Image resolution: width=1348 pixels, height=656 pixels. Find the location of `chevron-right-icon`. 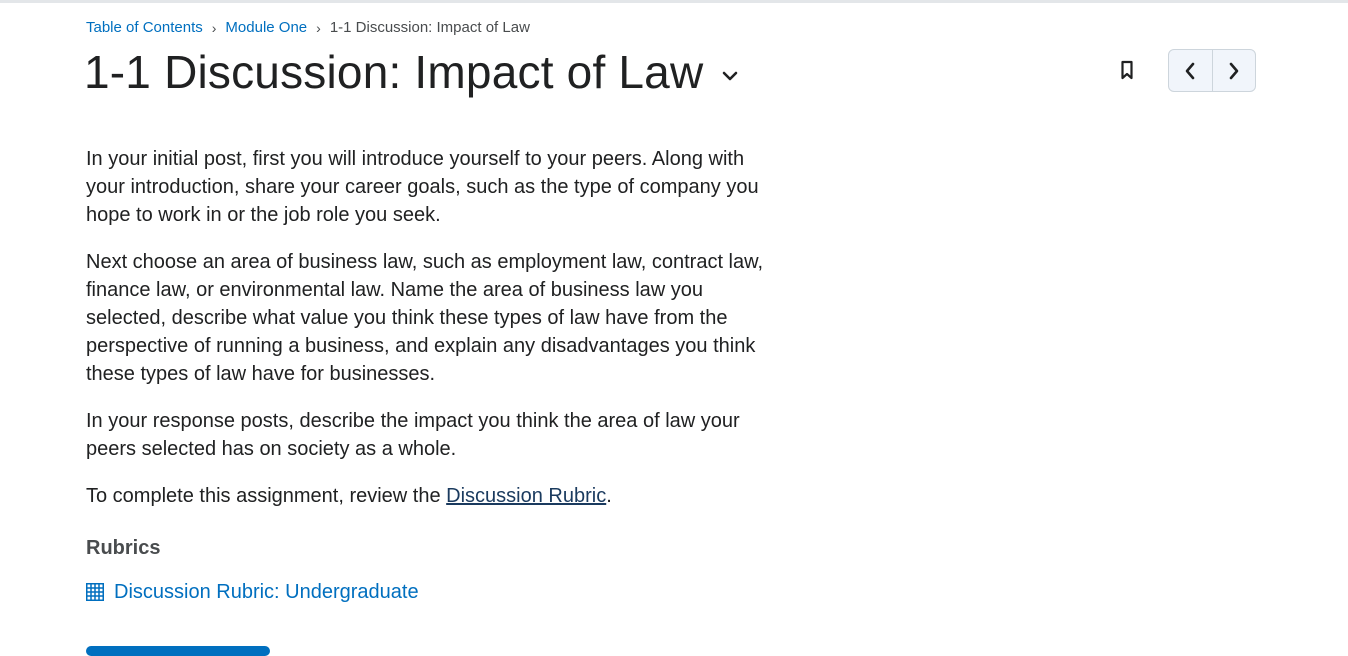

chevron-right-icon is located at coordinates (1234, 70).